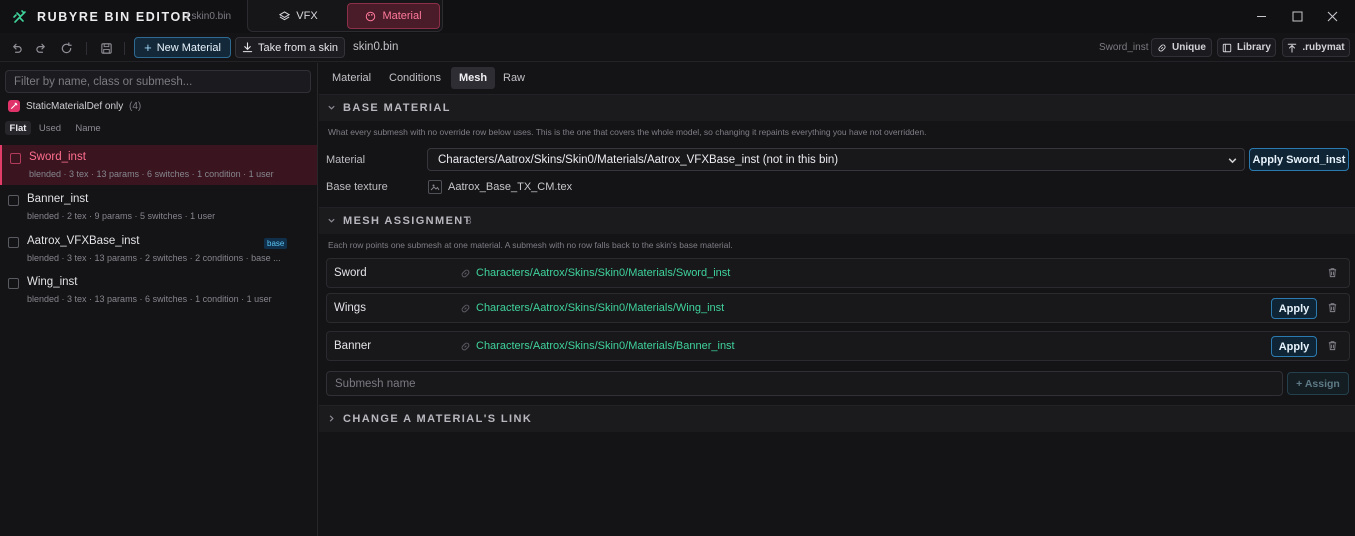 This screenshot has height=536, width=1355. Describe the element at coordinates (298, 16) in the screenshot. I see `tab-vfx: VFX` at that location.